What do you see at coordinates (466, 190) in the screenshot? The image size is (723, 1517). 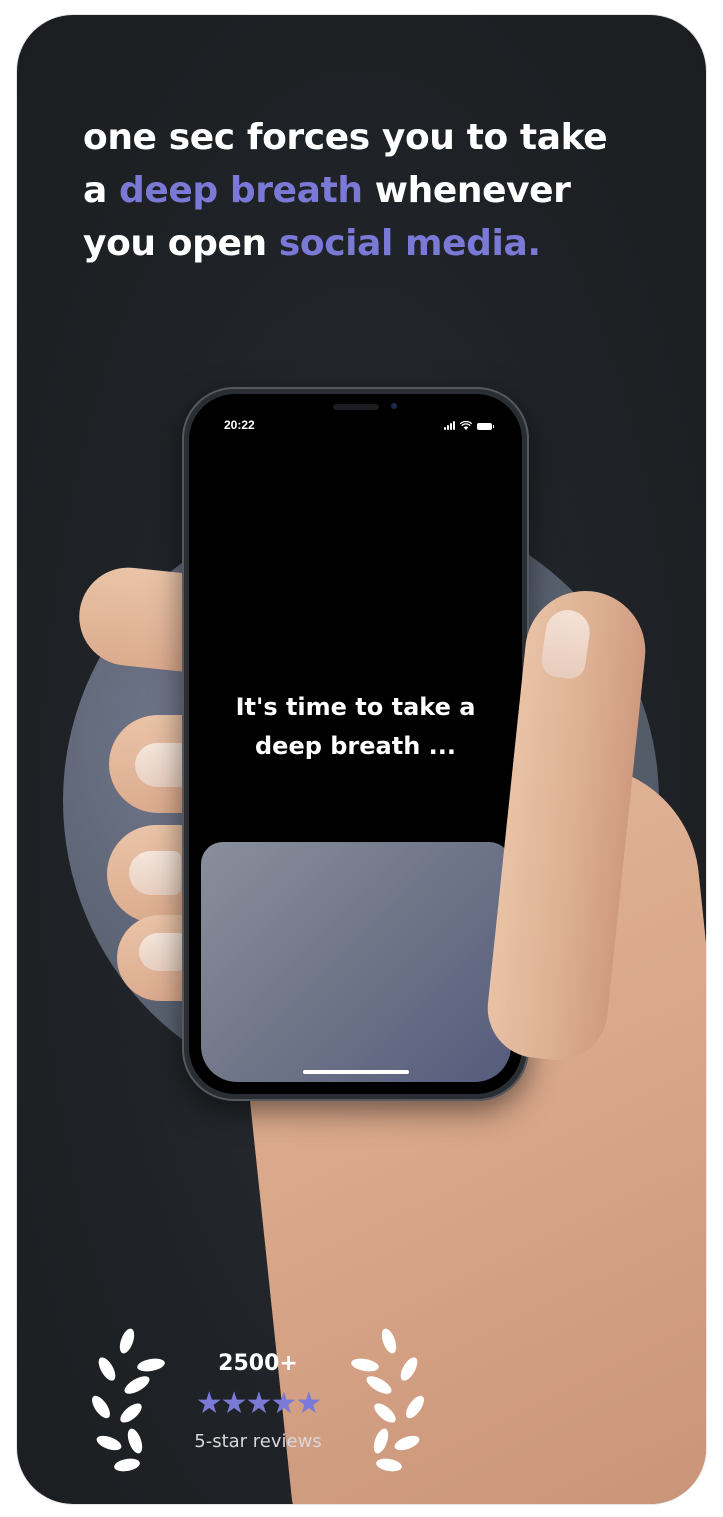 I see `headline-line-2-suffix: whenever` at bounding box center [466, 190].